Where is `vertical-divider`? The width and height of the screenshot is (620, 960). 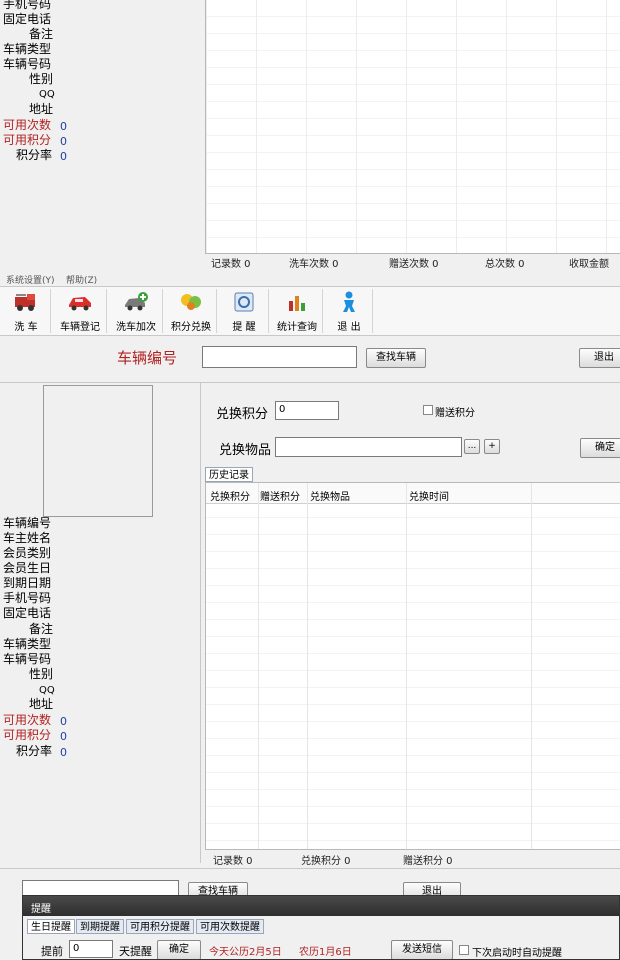
vertical-divider is located at coordinates (200, 623).